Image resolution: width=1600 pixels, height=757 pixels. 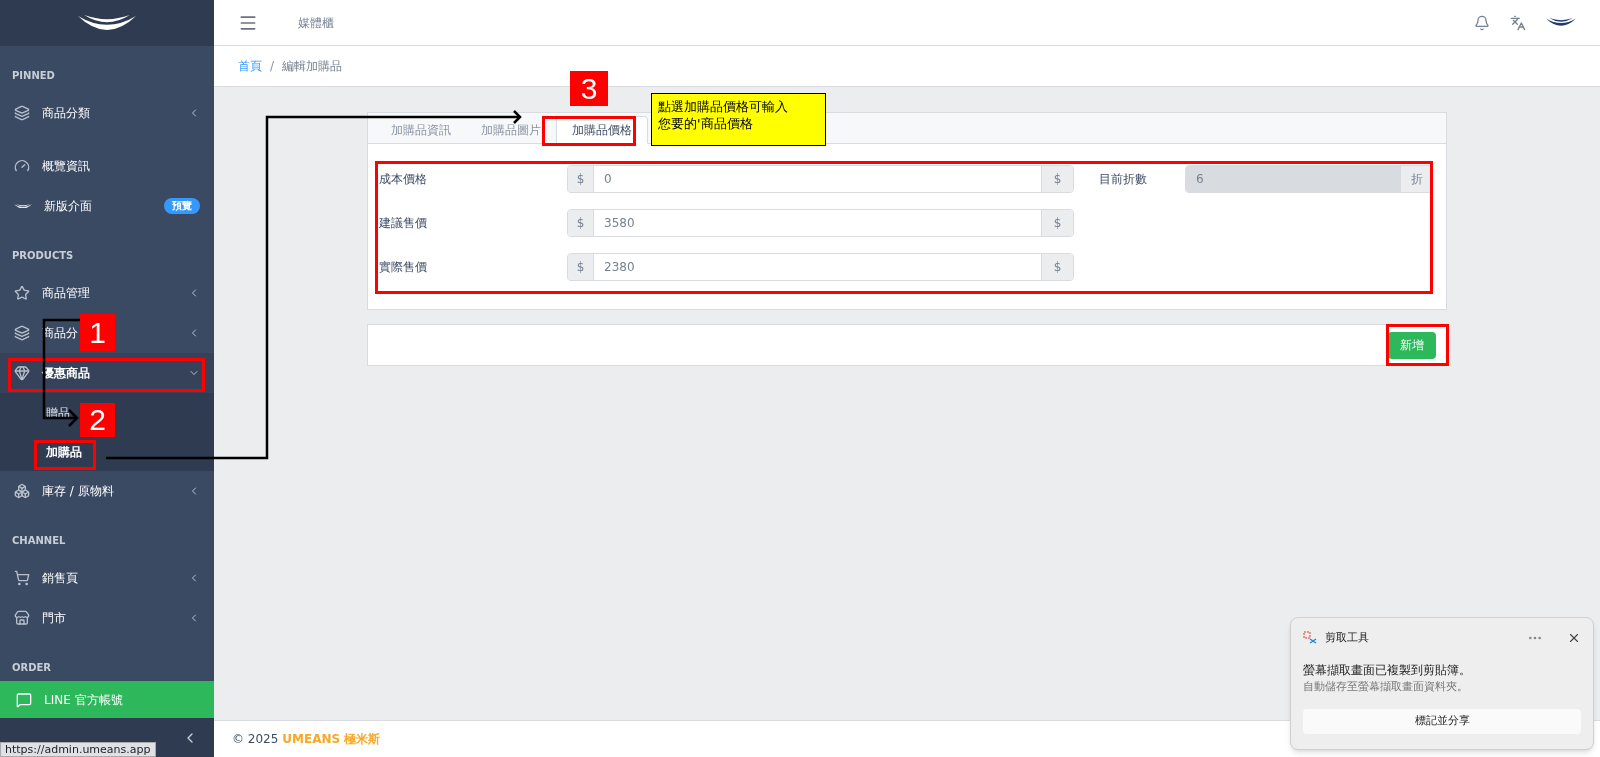 What do you see at coordinates (33, 75) in the screenshot?
I see `section-heading: PINNED` at bounding box center [33, 75].